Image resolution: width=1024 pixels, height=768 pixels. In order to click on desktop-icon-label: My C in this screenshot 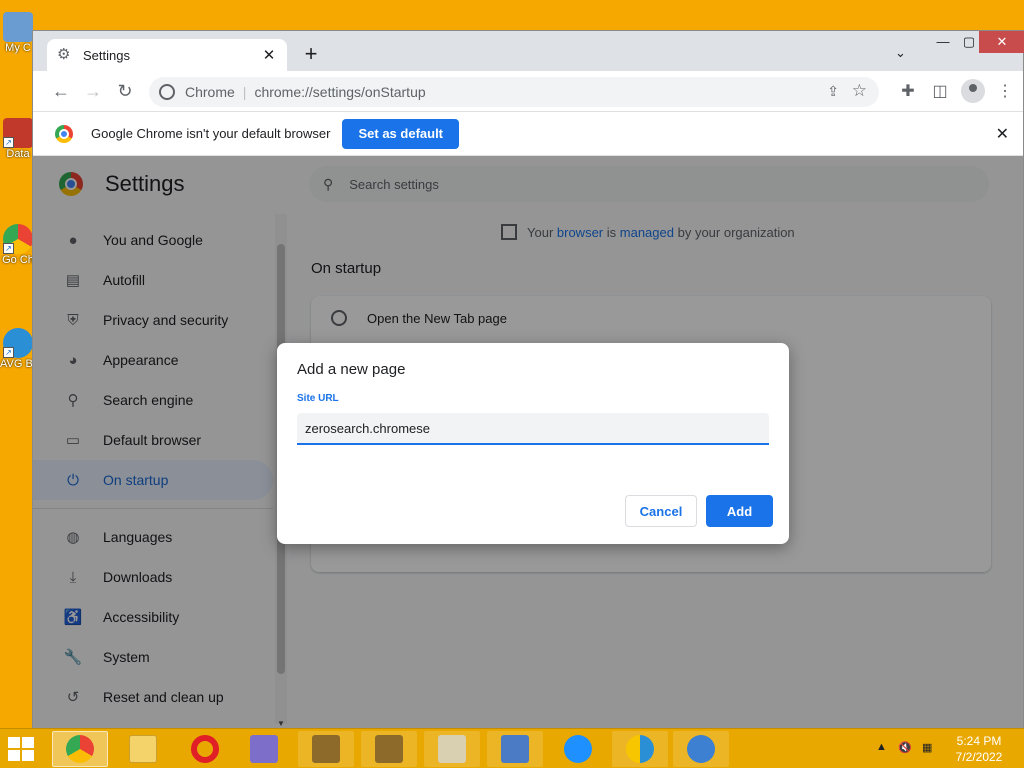, I will do `click(18, 48)`.